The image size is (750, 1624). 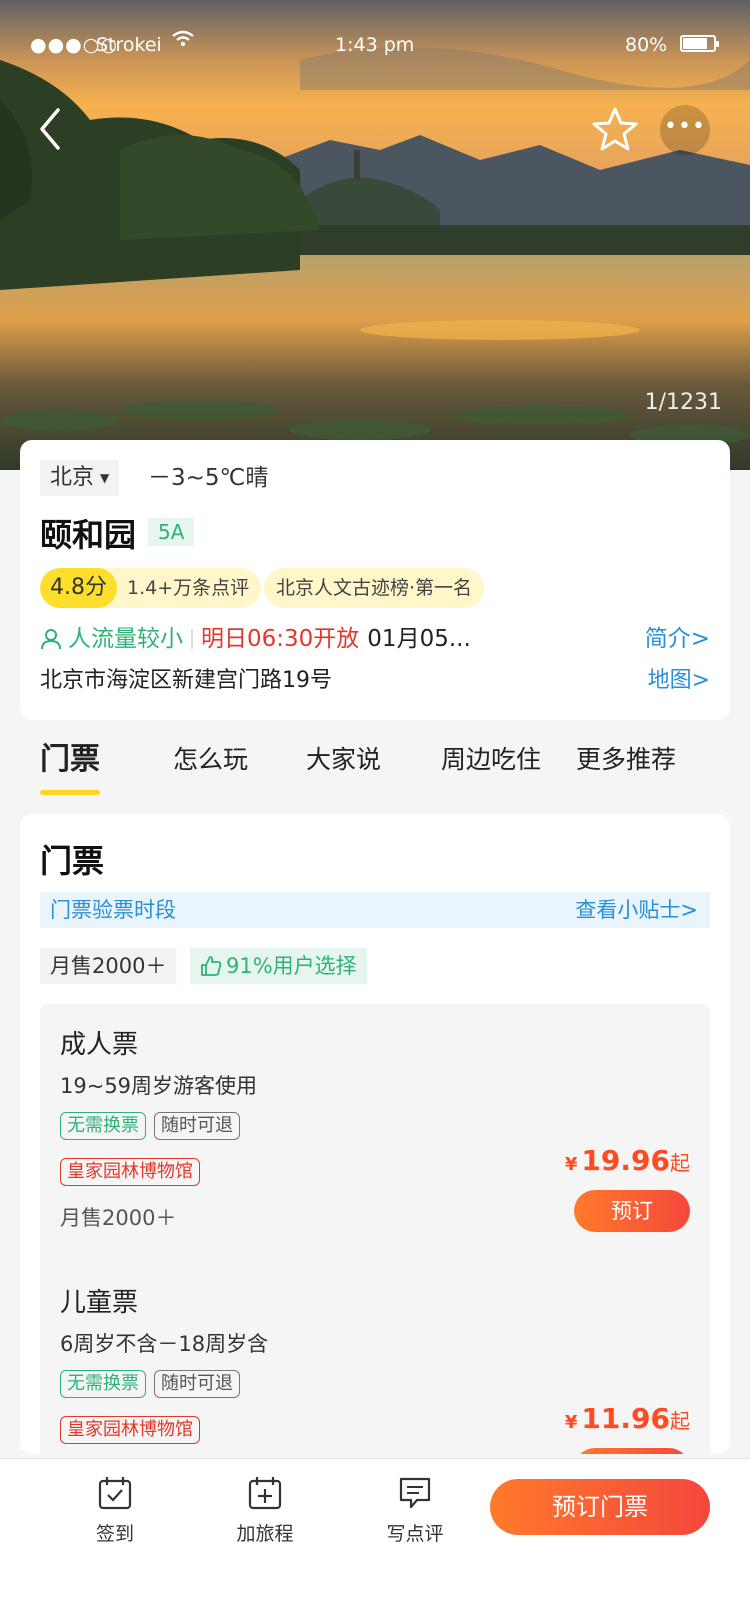 I want to click on bottom-action-bar: 签到 加旅程 写点评 预订门票, so click(x=375, y=1541).